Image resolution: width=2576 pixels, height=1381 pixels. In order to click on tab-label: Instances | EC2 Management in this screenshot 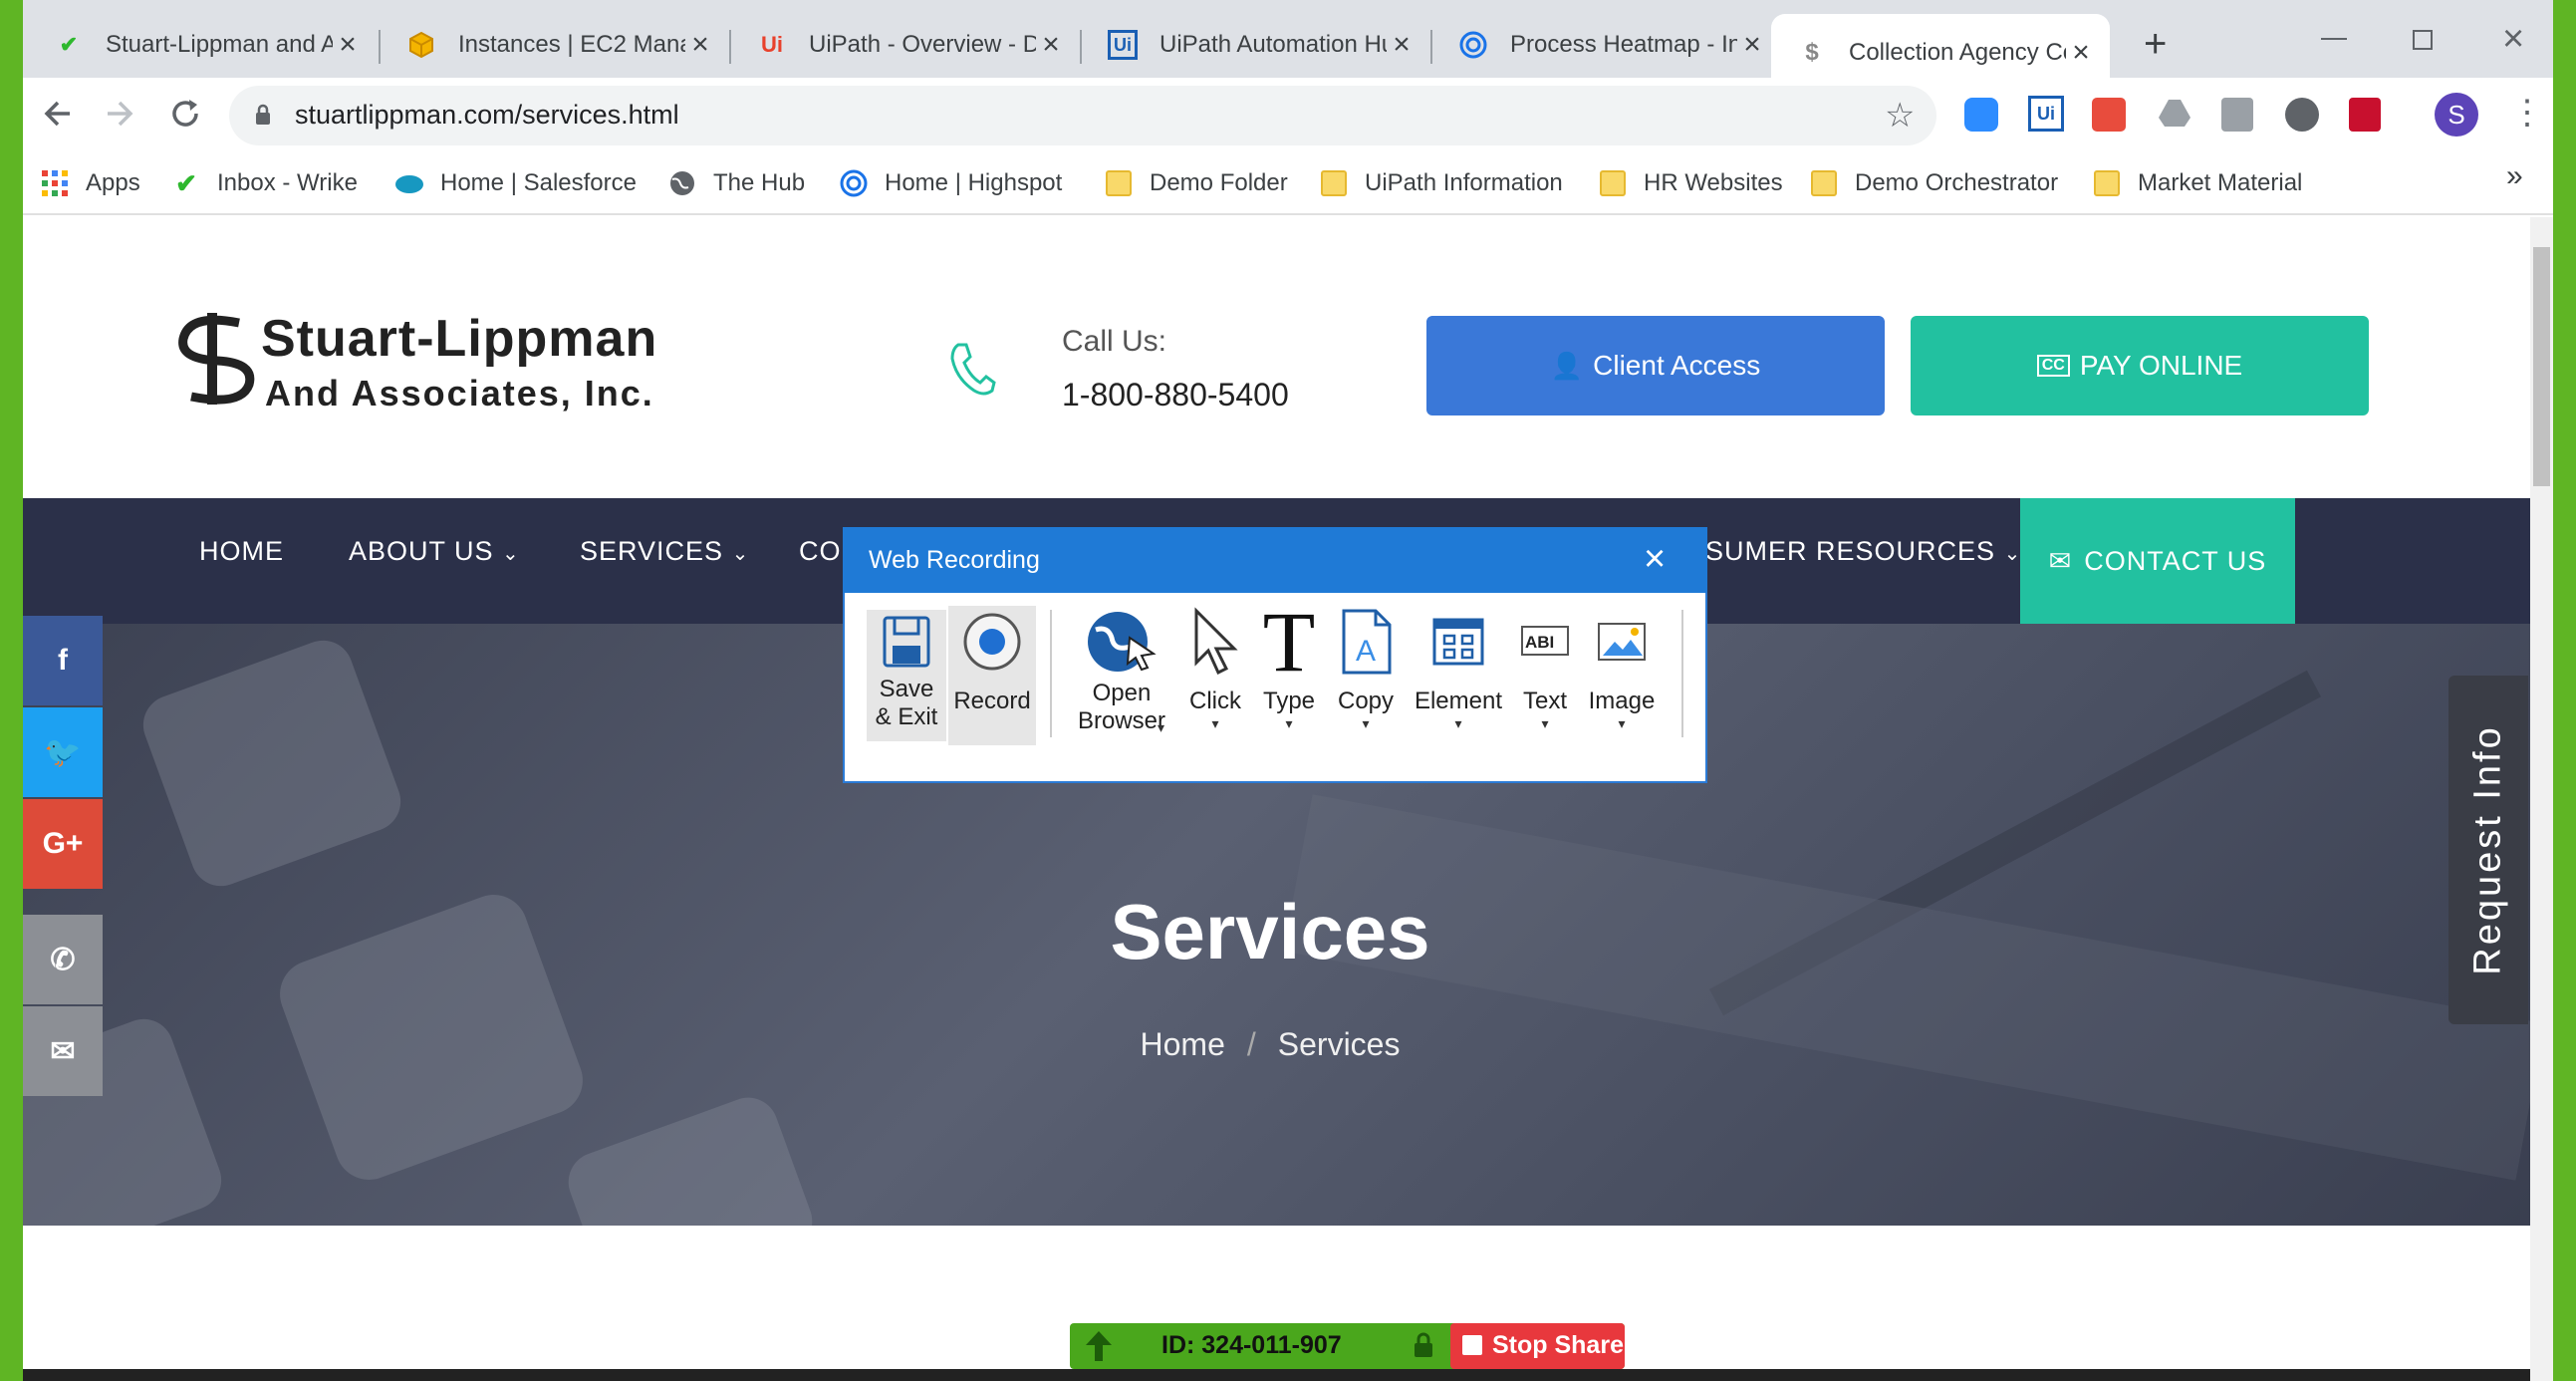, I will do `click(571, 44)`.